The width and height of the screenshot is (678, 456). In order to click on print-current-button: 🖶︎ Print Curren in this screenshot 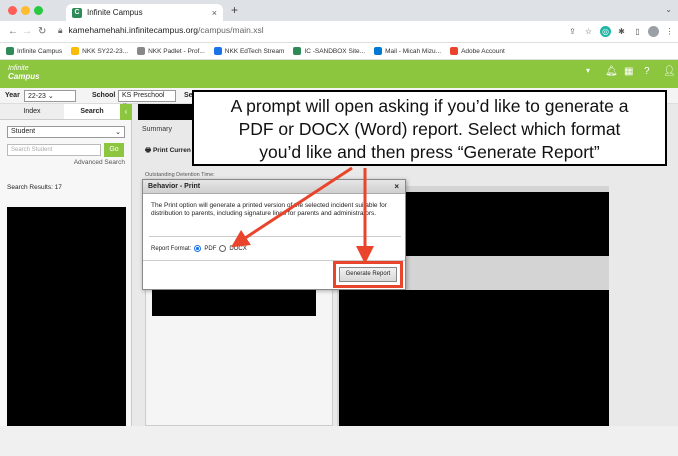, I will do `click(168, 151)`.